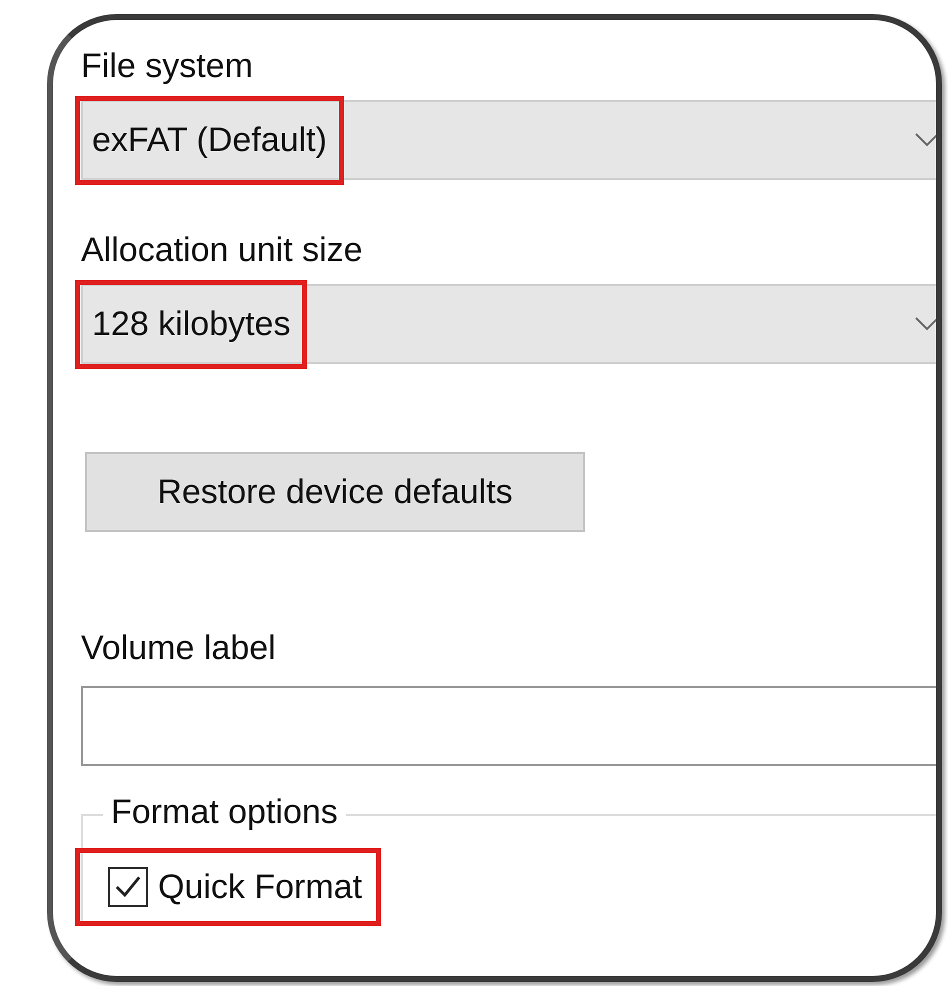  Describe the element at coordinates (335, 492) in the screenshot. I see `restore-defaults-button: Restore device defaults` at that location.